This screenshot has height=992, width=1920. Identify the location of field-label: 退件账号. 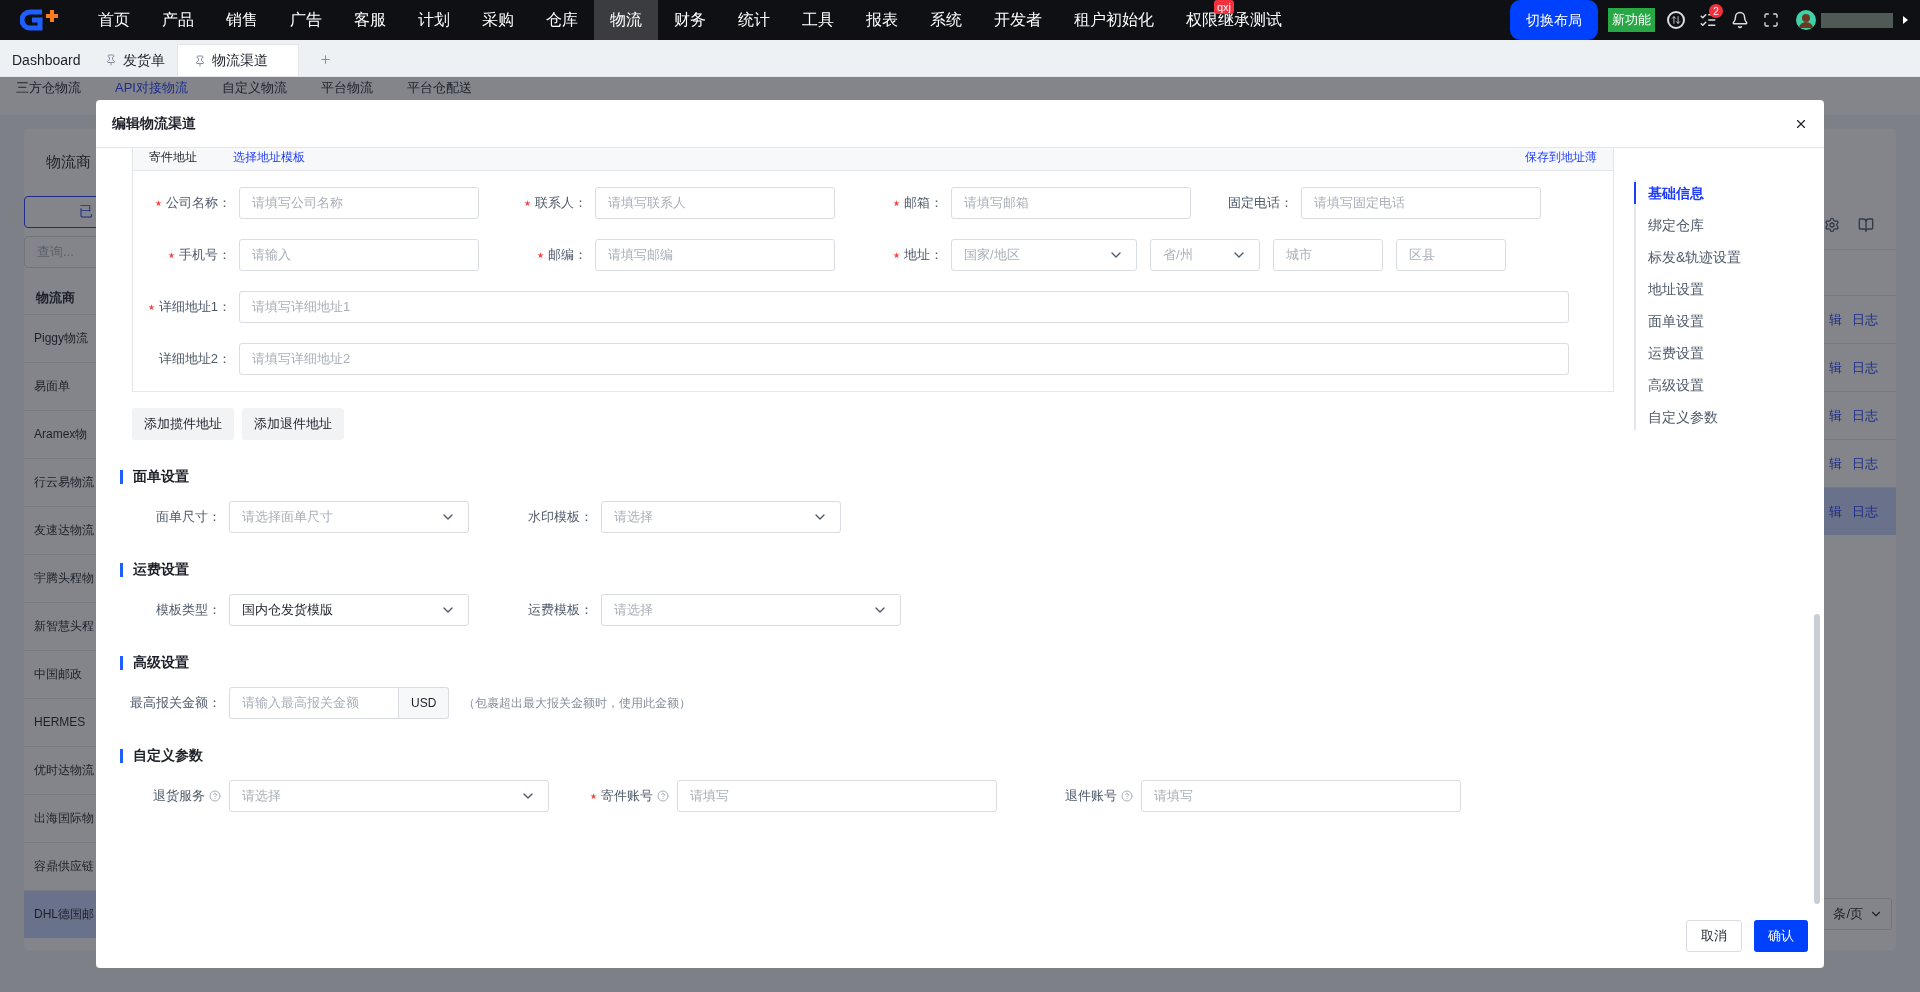
(1091, 796).